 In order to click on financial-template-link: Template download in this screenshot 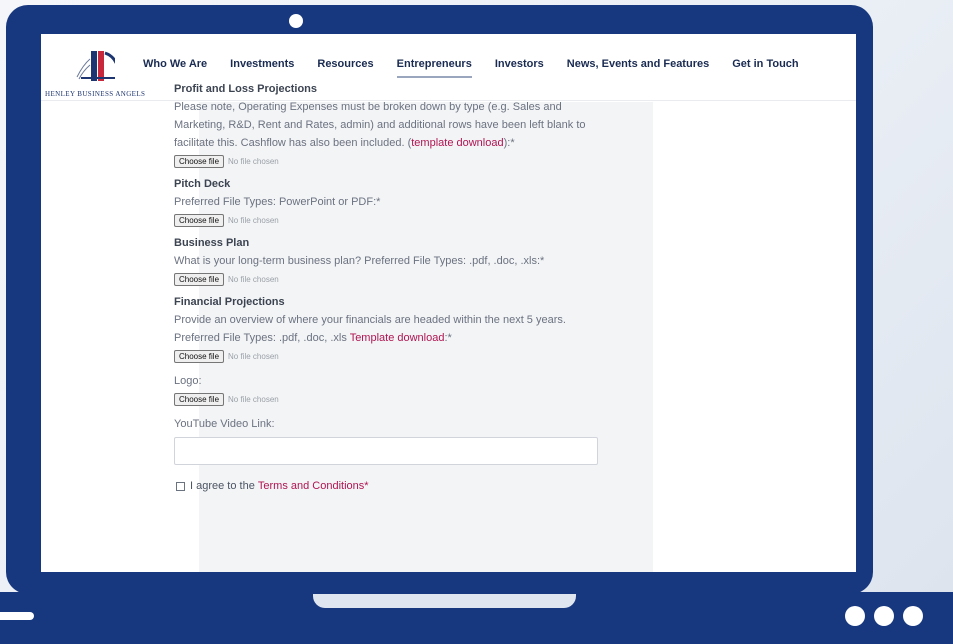, I will do `click(397, 338)`.